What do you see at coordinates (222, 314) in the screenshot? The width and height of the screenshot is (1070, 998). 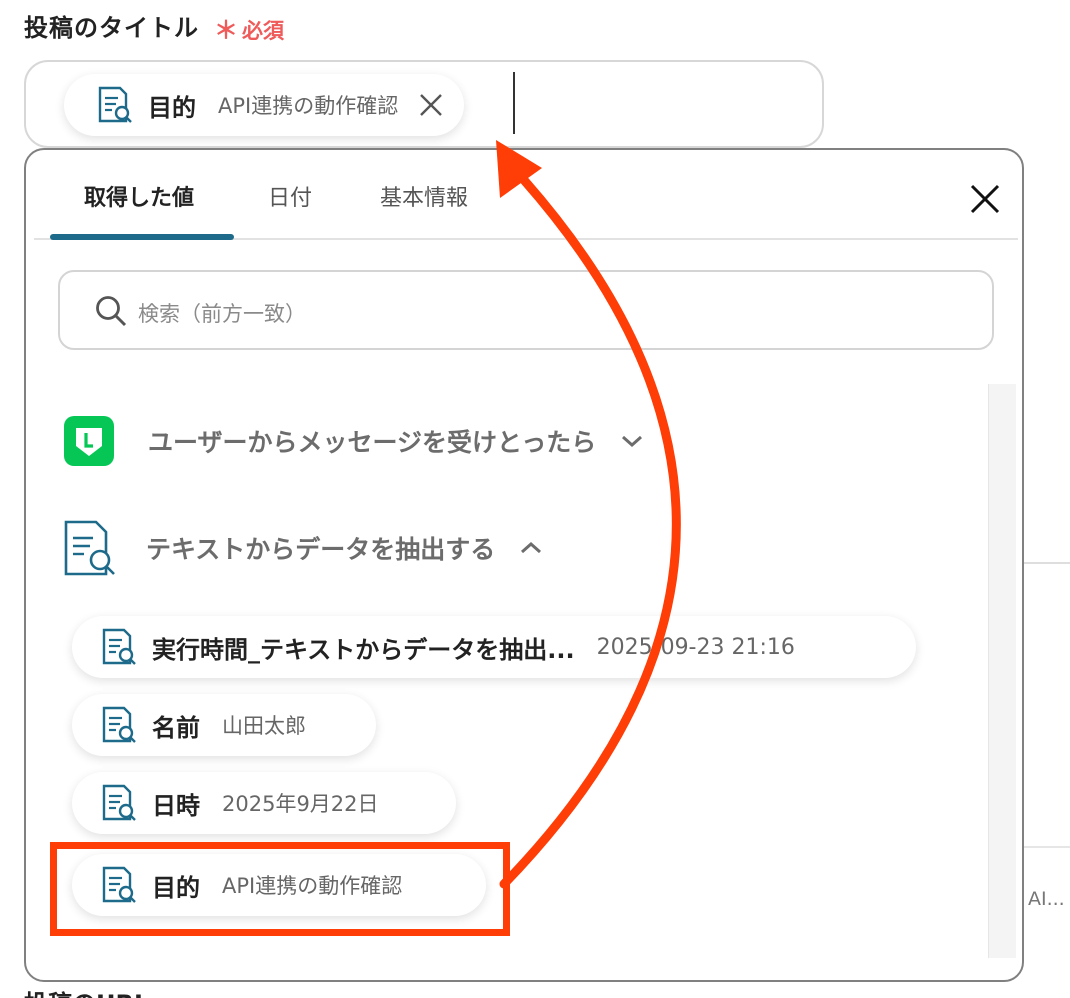 I see `search-placeholder: 検索（前方一致）` at bounding box center [222, 314].